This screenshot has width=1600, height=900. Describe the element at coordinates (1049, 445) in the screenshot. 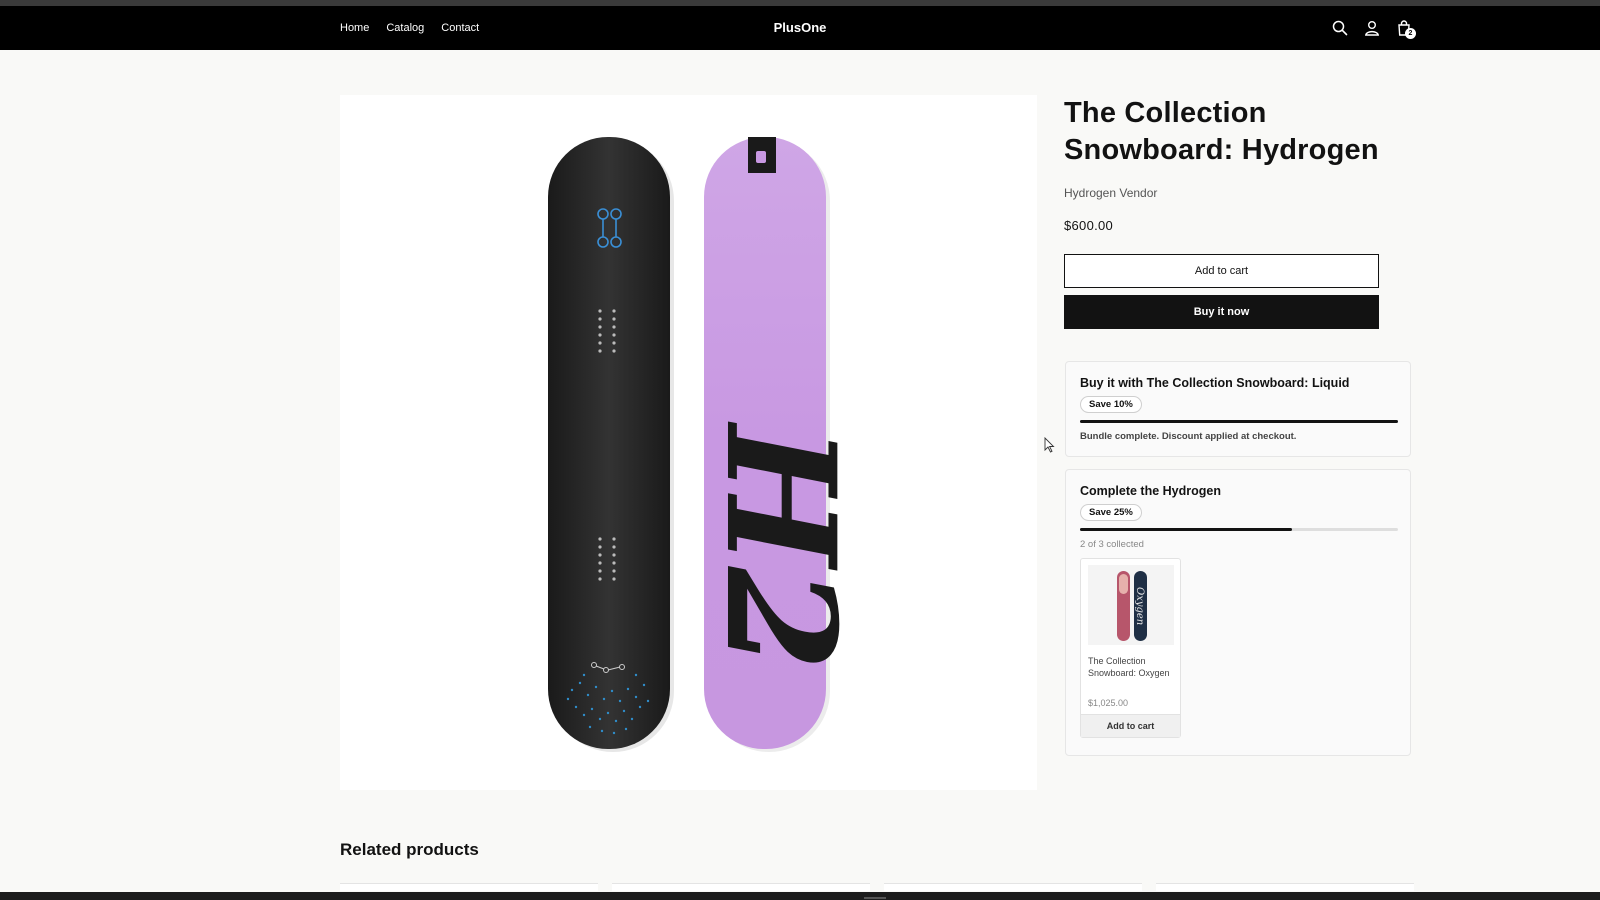

I see `mouse-cursor-icon` at that location.